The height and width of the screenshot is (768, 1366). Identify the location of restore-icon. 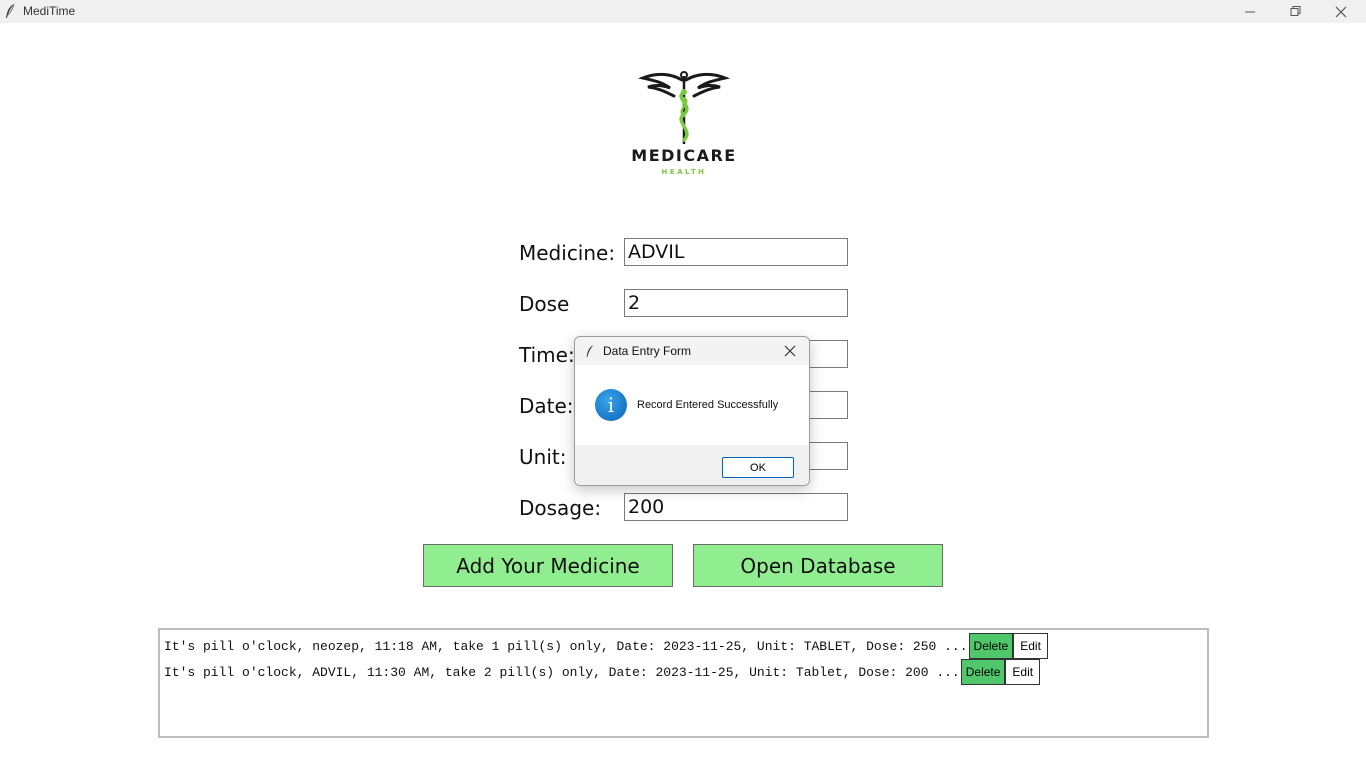
(1295, 11).